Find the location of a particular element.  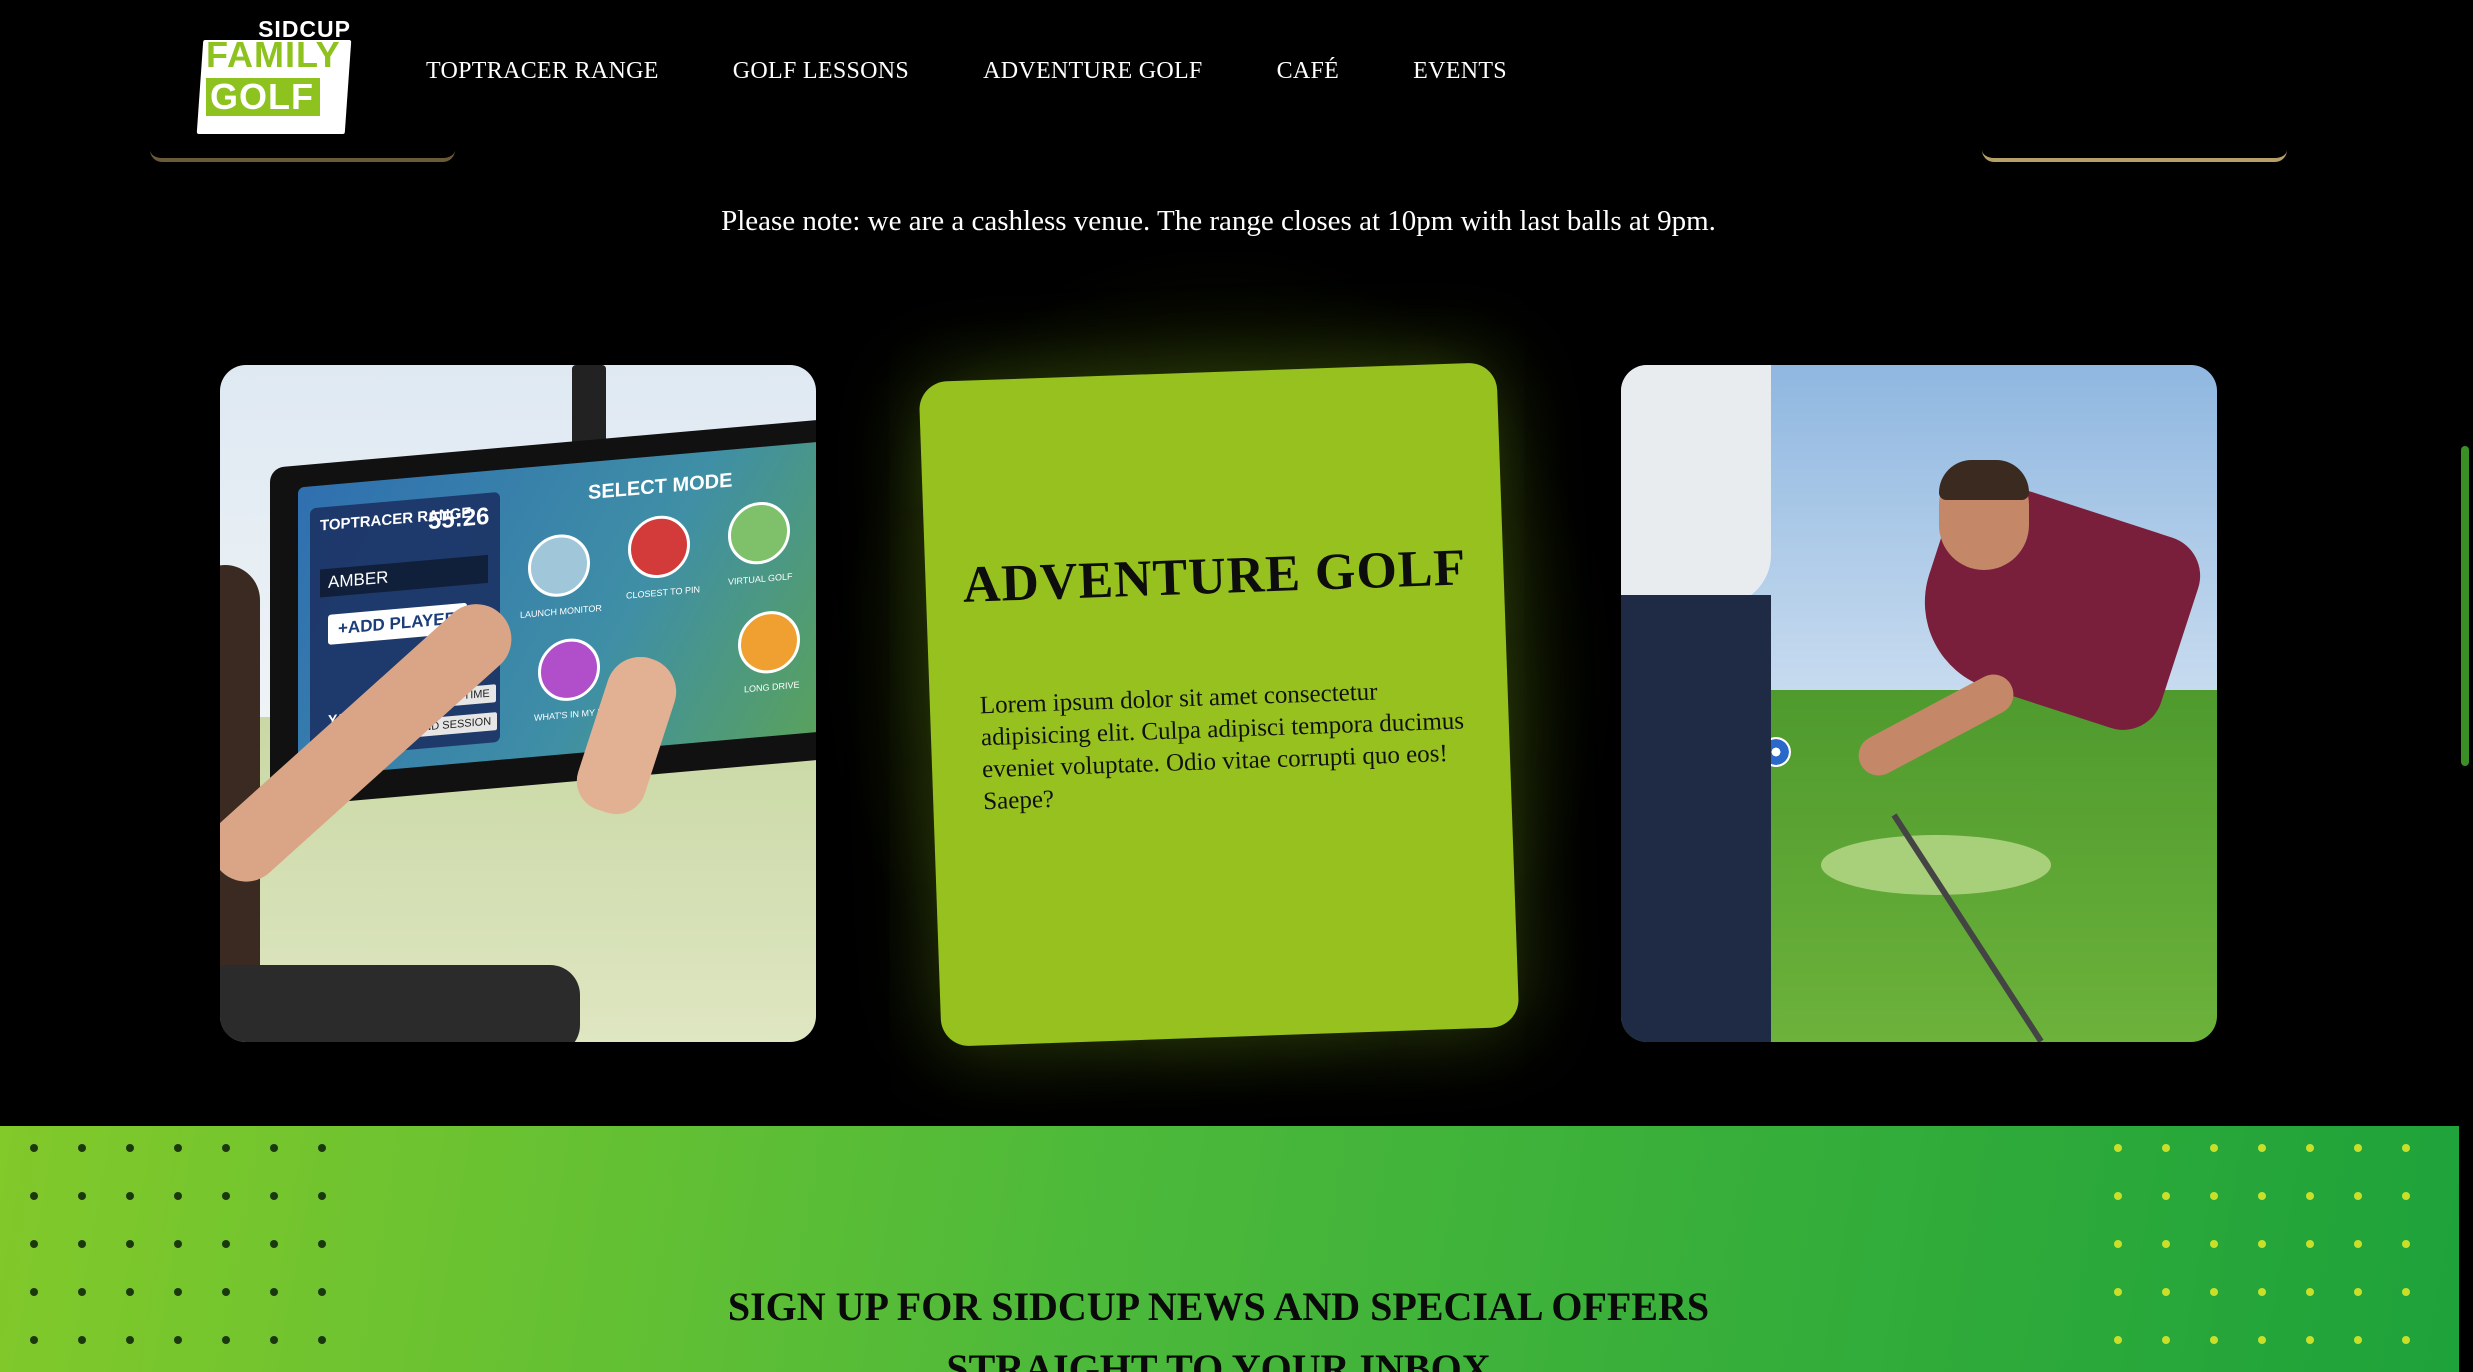

mode-whats-in-my-bag-icon is located at coordinates (569, 670).